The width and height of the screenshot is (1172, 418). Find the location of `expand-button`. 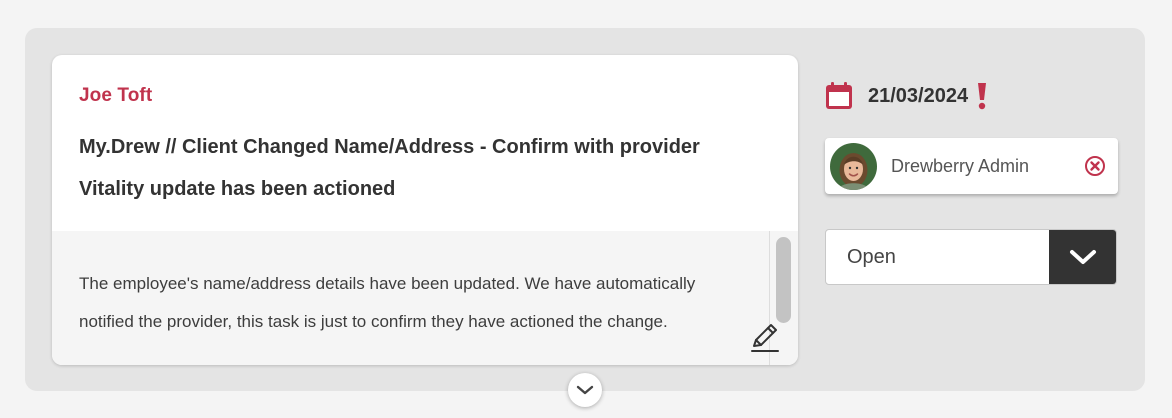

expand-button is located at coordinates (585, 390).